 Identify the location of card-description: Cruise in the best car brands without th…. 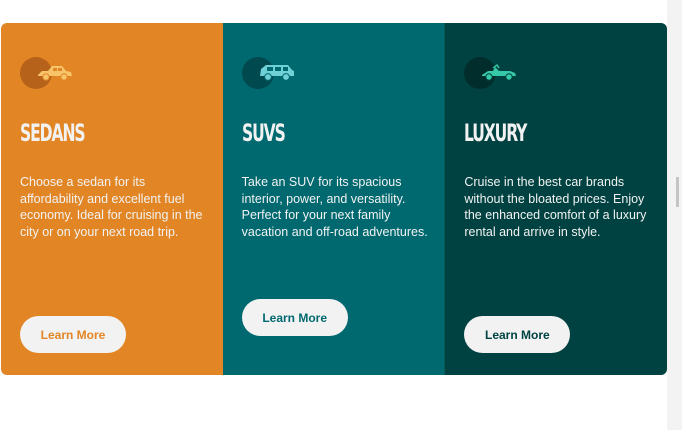
(555, 207).